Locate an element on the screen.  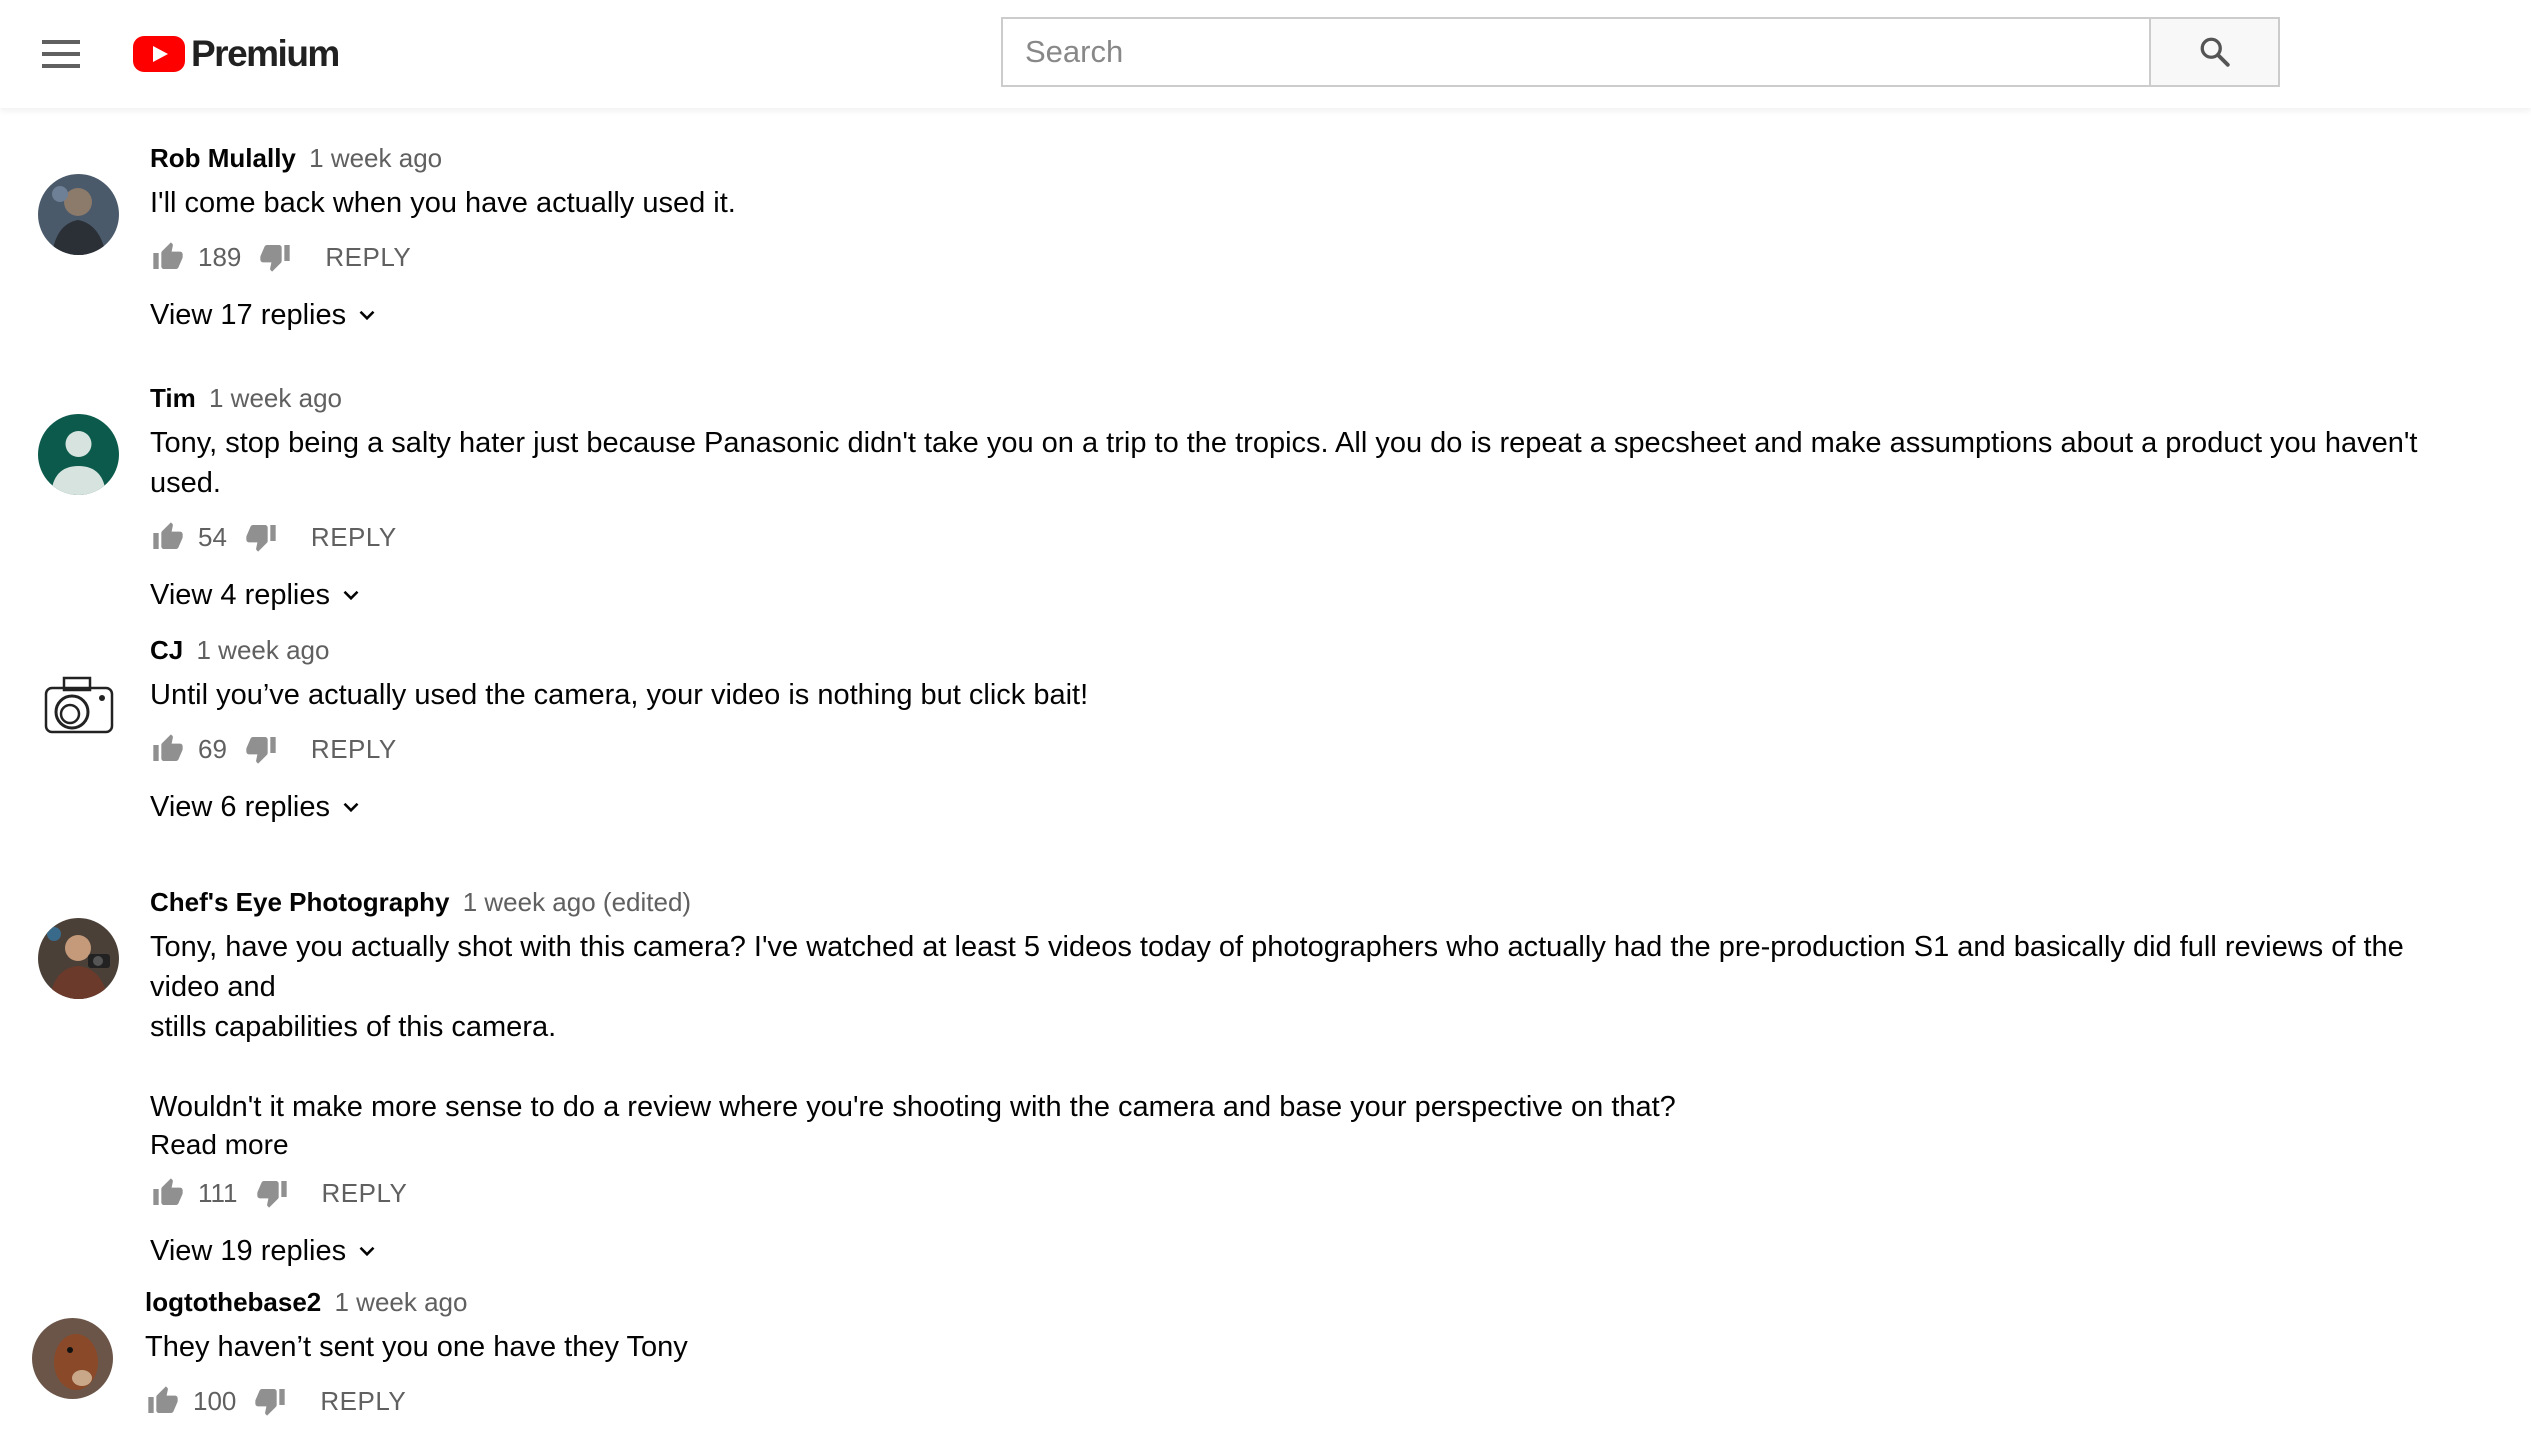
comment-actions: 111 REPLY is located at coordinates (1300, 1193).